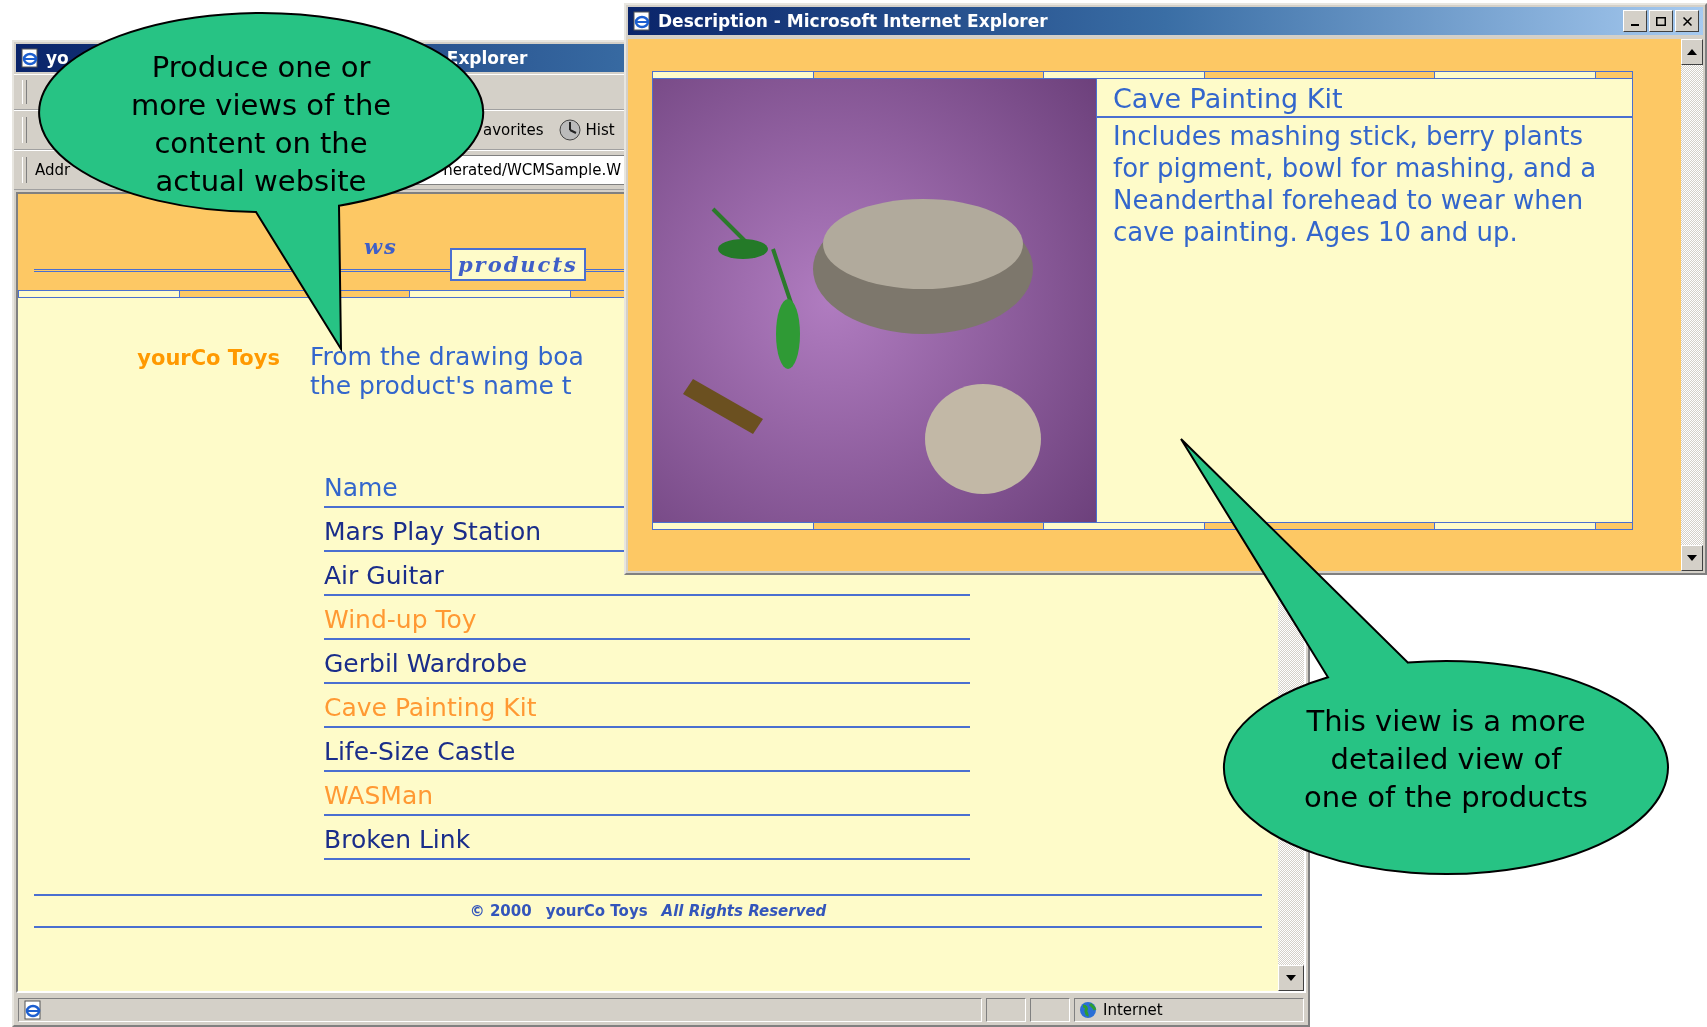  Describe the element at coordinates (1133, 1010) in the screenshot. I see `zone-label: Internet` at that location.